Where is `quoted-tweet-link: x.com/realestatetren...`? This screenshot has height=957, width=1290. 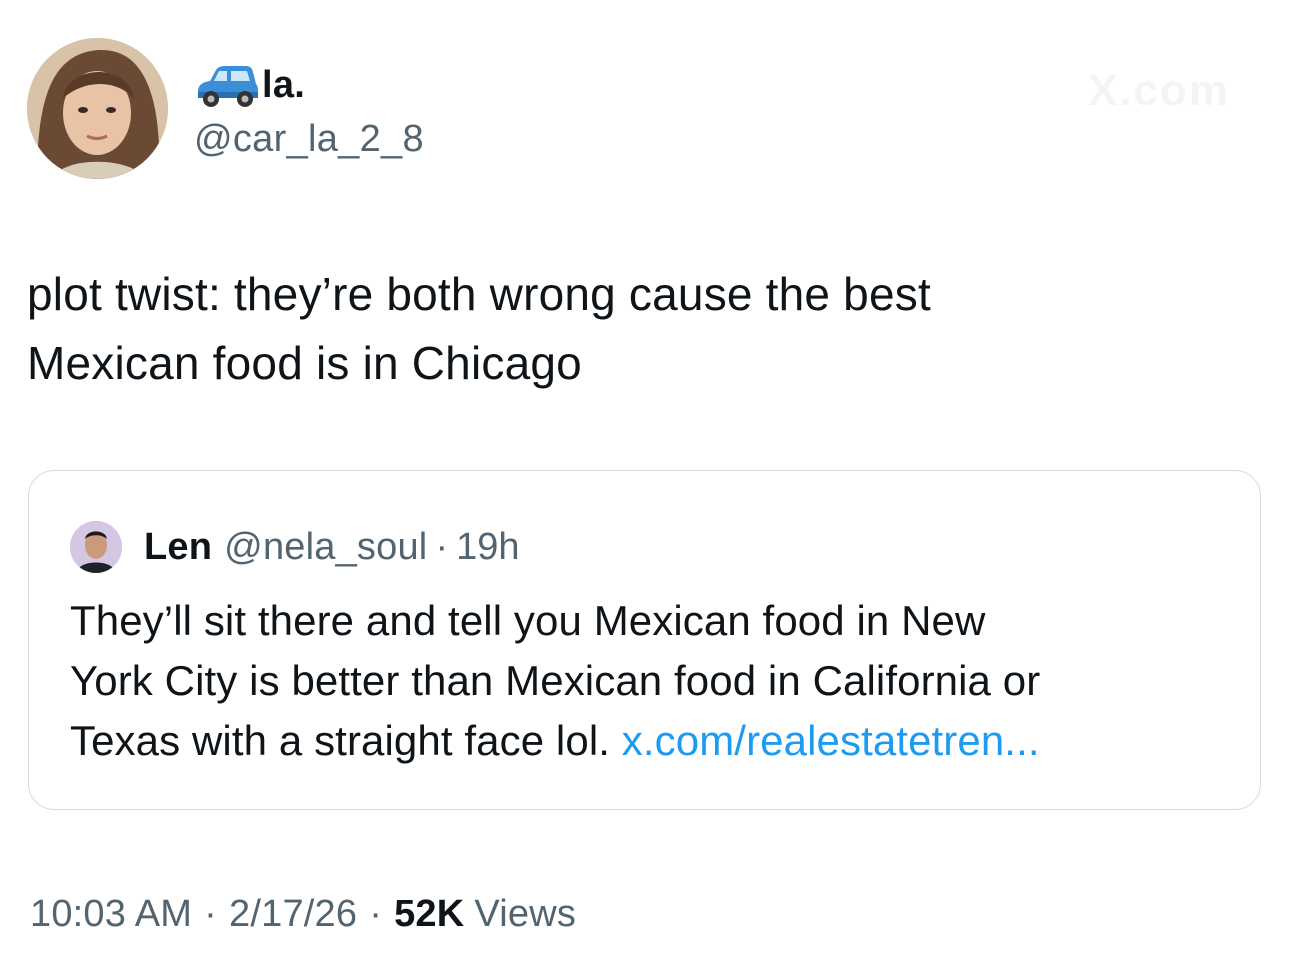
quoted-tweet-link: x.com/realestatetren... is located at coordinates (831, 740).